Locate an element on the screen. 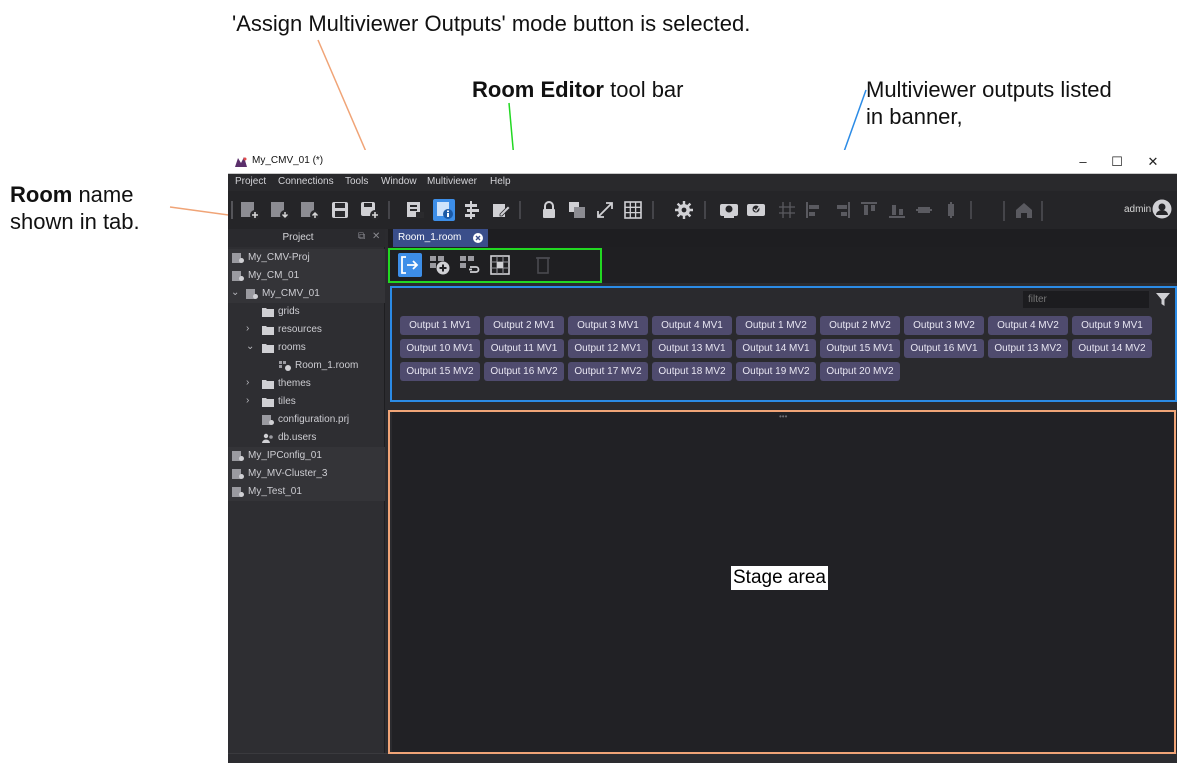 The width and height of the screenshot is (1177, 763). align-icon is located at coordinates (472, 210).